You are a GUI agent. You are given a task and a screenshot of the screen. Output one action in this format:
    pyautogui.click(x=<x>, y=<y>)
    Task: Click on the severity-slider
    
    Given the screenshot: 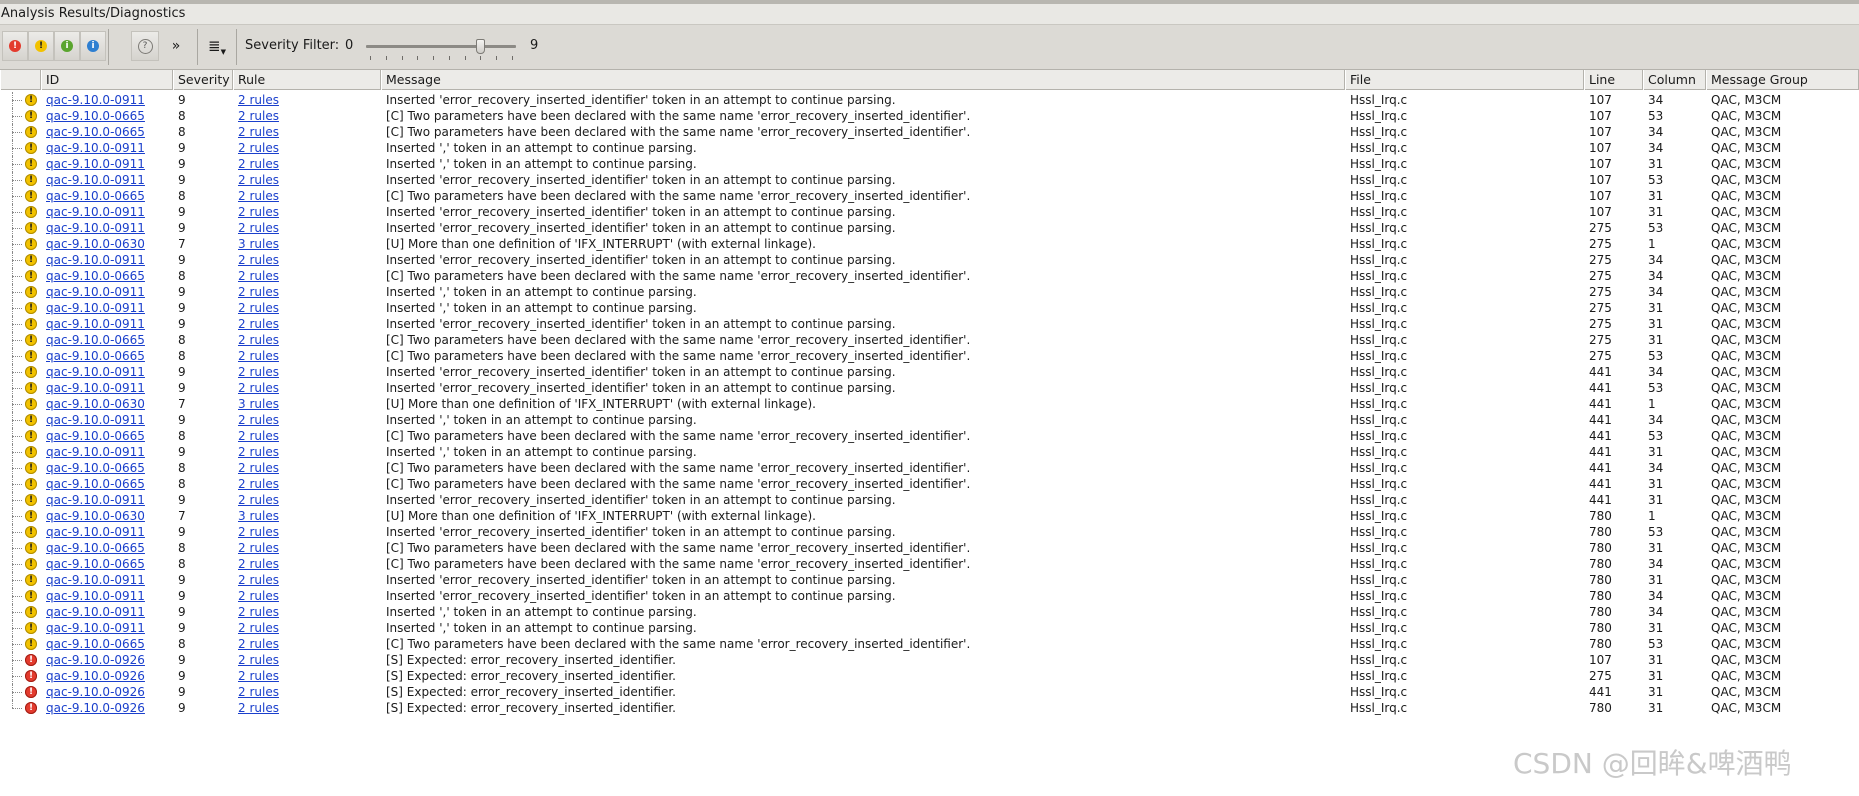 What is the action you would take?
    pyautogui.click(x=441, y=51)
    